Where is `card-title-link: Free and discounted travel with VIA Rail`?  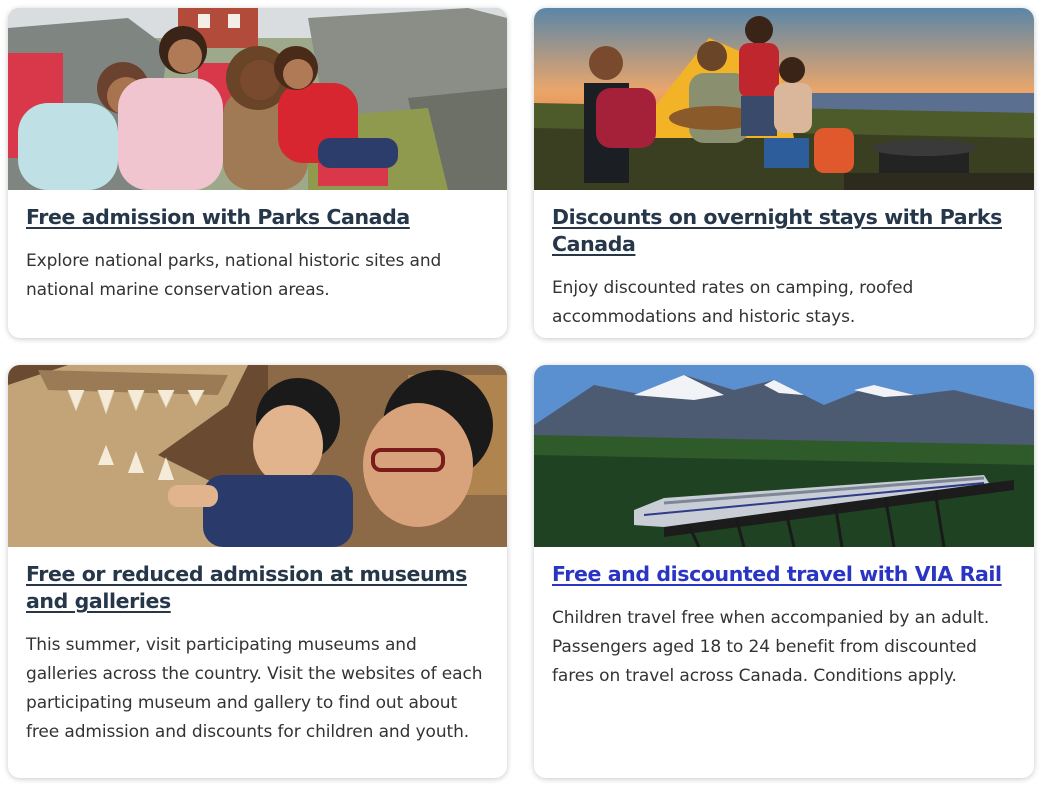 card-title-link: Free and discounted travel with VIA Rail is located at coordinates (784, 574).